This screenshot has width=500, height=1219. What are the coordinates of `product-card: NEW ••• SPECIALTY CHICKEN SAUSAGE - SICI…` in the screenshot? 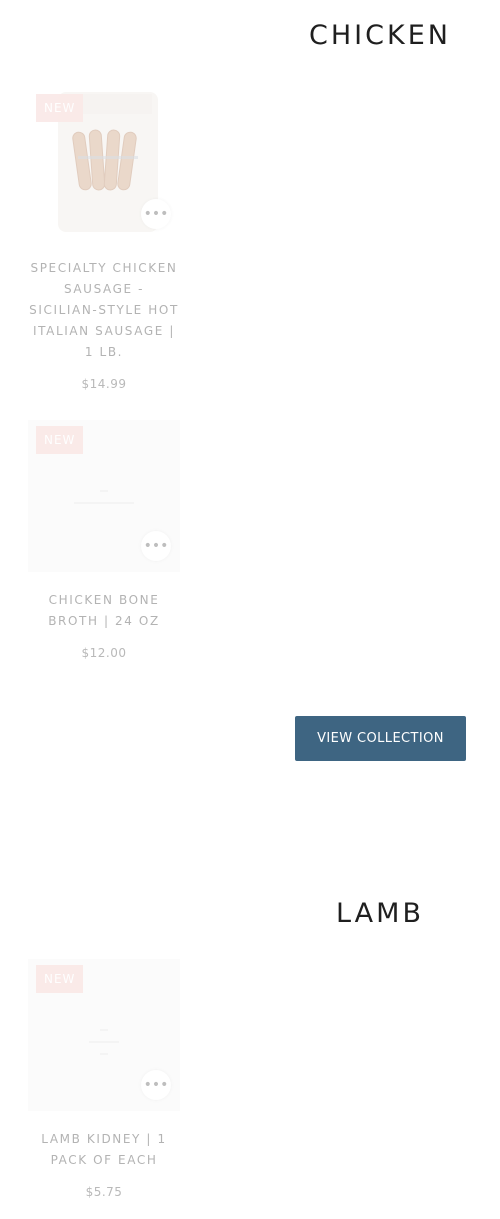 It's located at (104, 239).